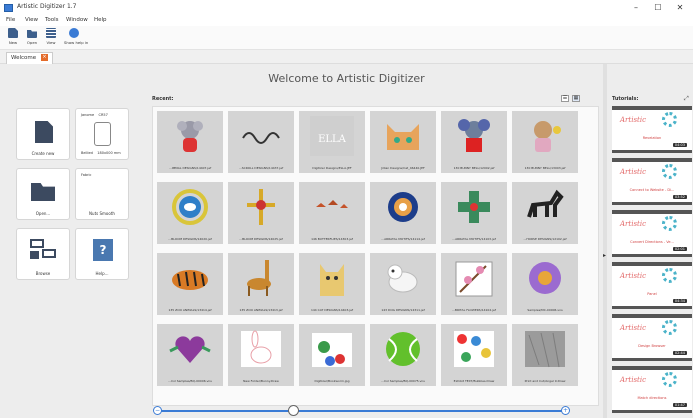 The image size is (693, 418). I want to click on recent-file-caption: Exhibit TEXT/Bubbles.Draw, so click(474, 381).